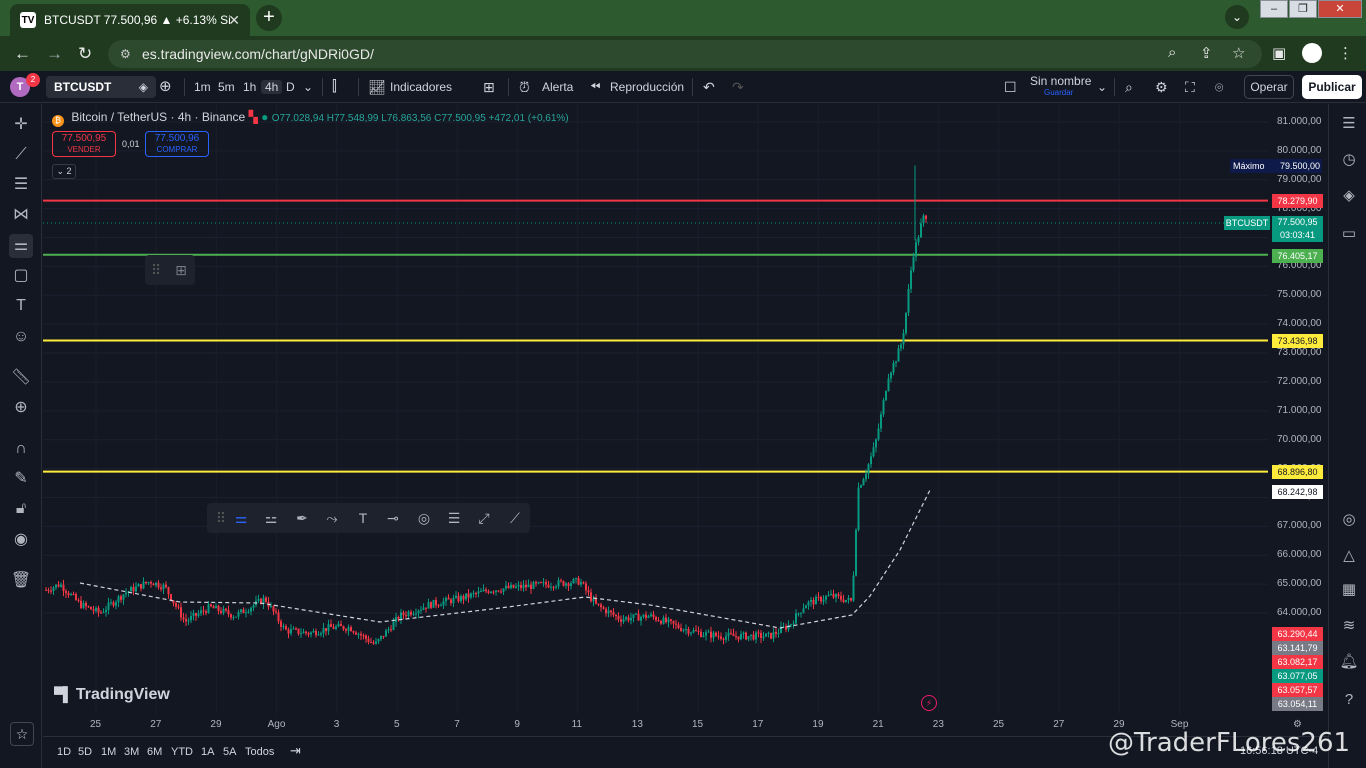 The width and height of the screenshot is (1366, 768). I want to click on fib-retracement-icon: ☰, so click(454, 518).